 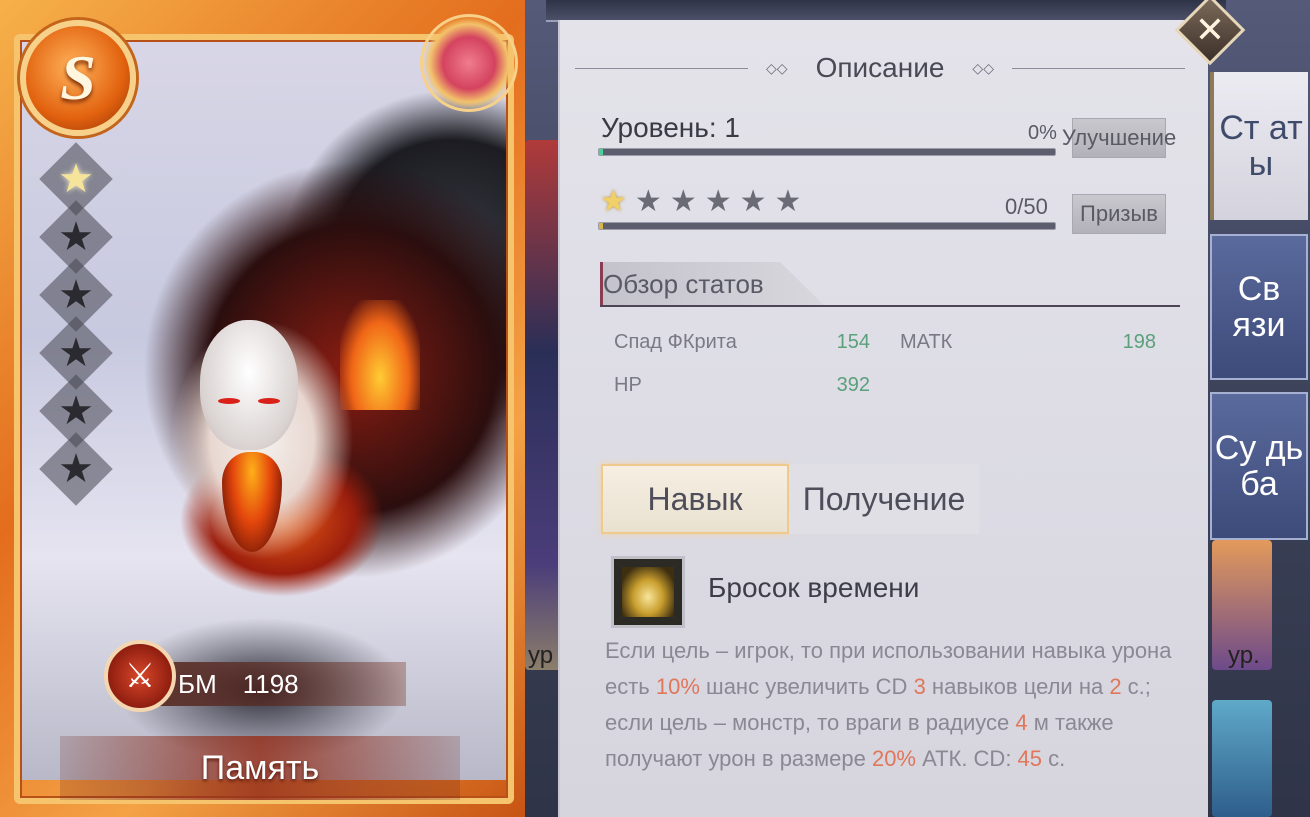 I want to click on star-progress-fill, so click(x=601, y=226).